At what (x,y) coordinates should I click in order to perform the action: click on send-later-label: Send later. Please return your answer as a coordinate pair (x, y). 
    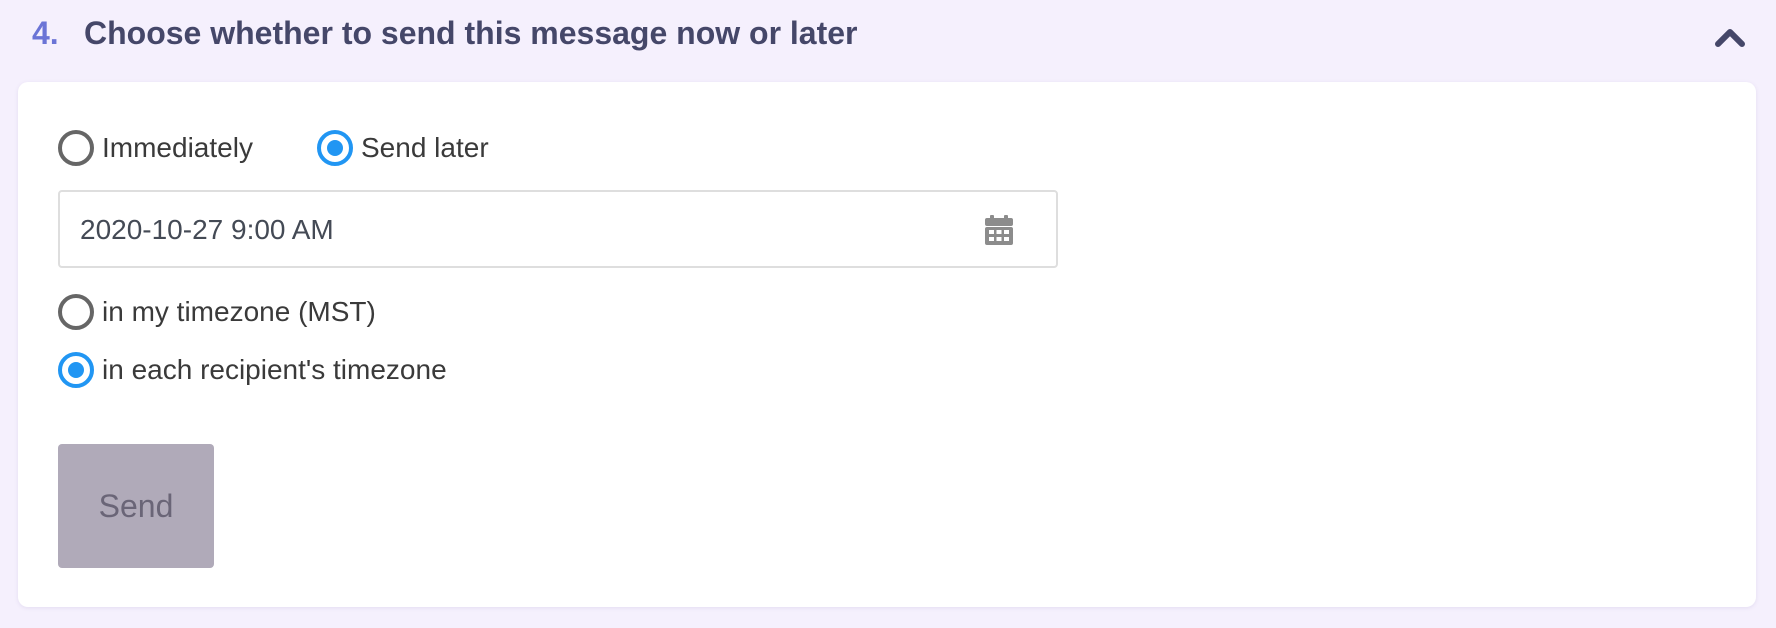
    Looking at the image, I should click on (425, 147).